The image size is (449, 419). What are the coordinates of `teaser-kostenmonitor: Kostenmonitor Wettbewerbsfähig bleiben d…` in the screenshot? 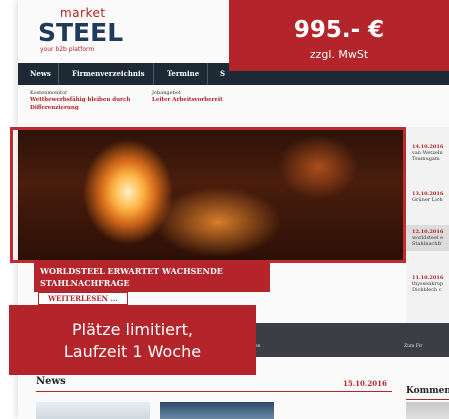 It's located at (80, 101).